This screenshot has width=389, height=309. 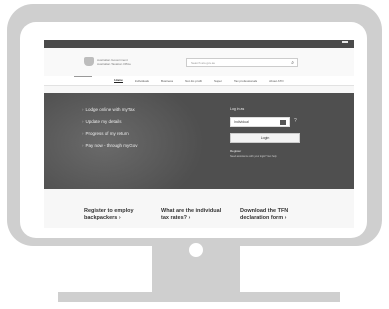 What do you see at coordinates (283, 122) in the screenshot?
I see `dropdown-icon` at bounding box center [283, 122].